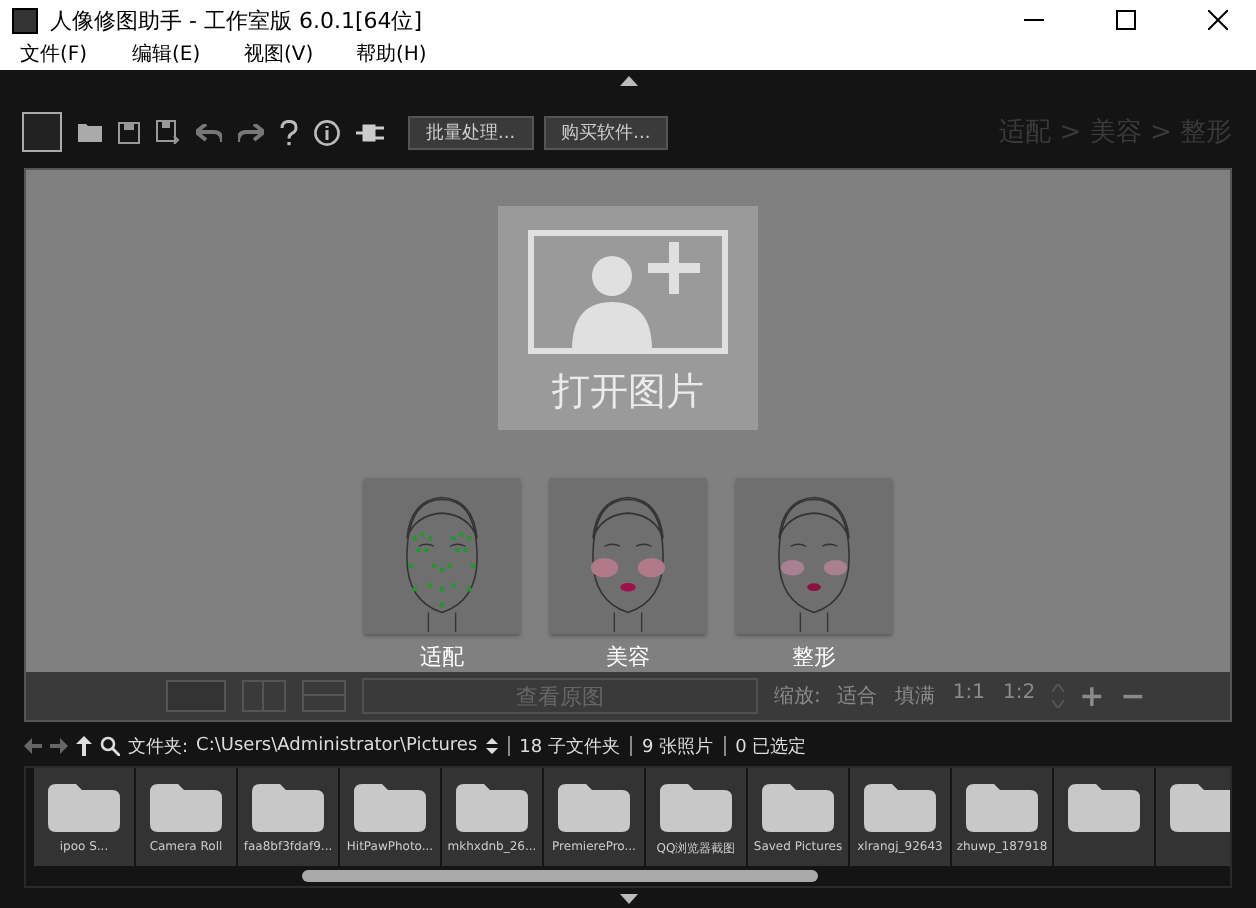  What do you see at coordinates (370, 132) in the screenshot?
I see `plug-icon` at bounding box center [370, 132].